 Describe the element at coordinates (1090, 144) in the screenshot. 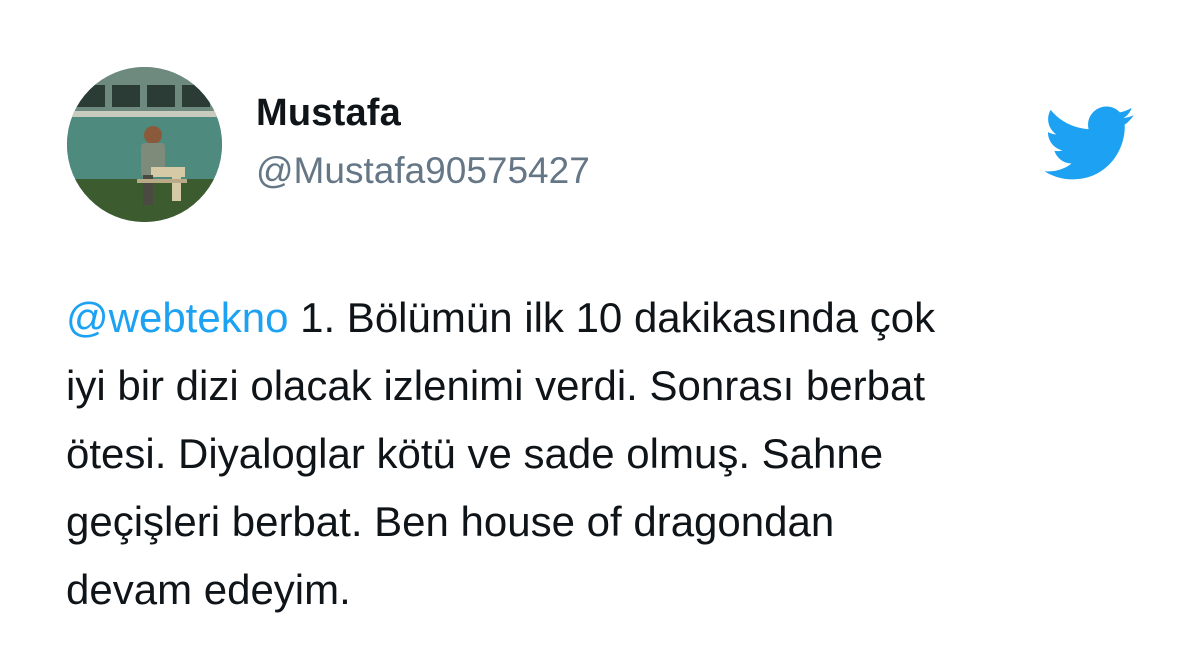

I see `twitter-bird-icon` at that location.